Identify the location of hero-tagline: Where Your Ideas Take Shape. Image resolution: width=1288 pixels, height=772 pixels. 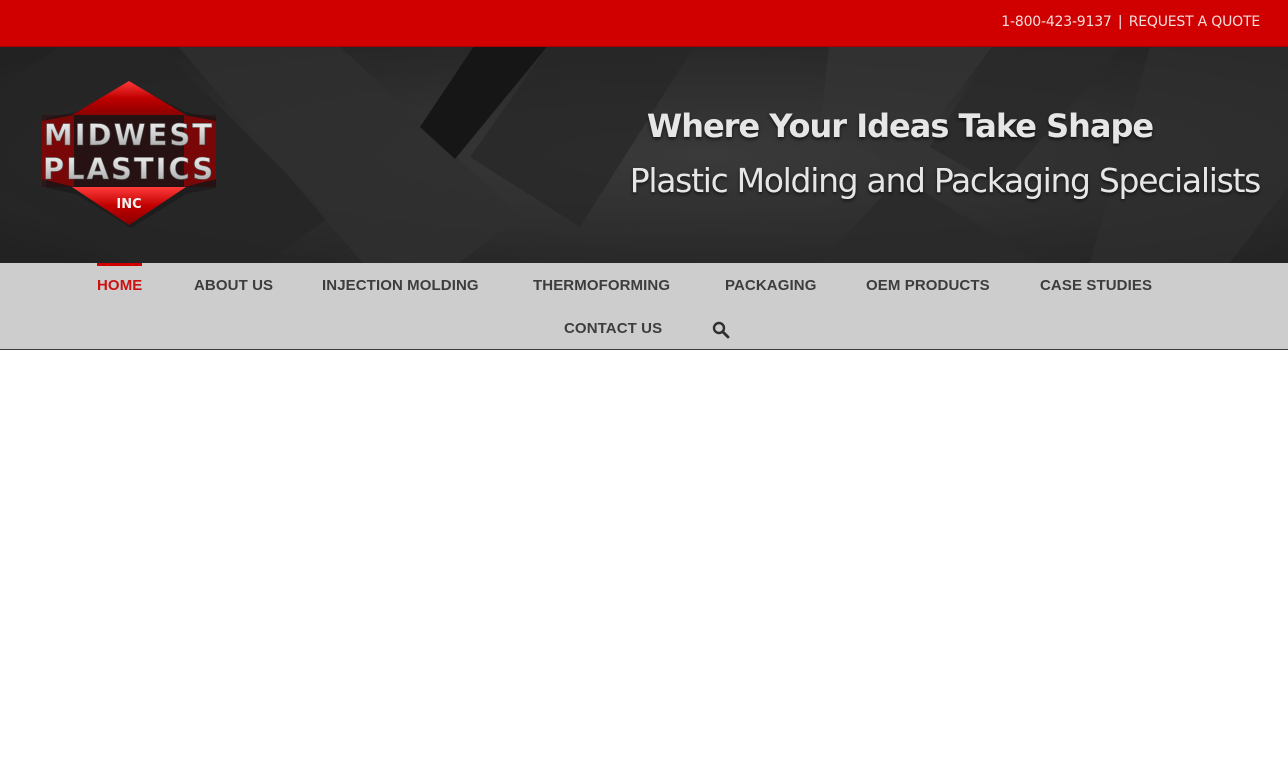
(900, 126).